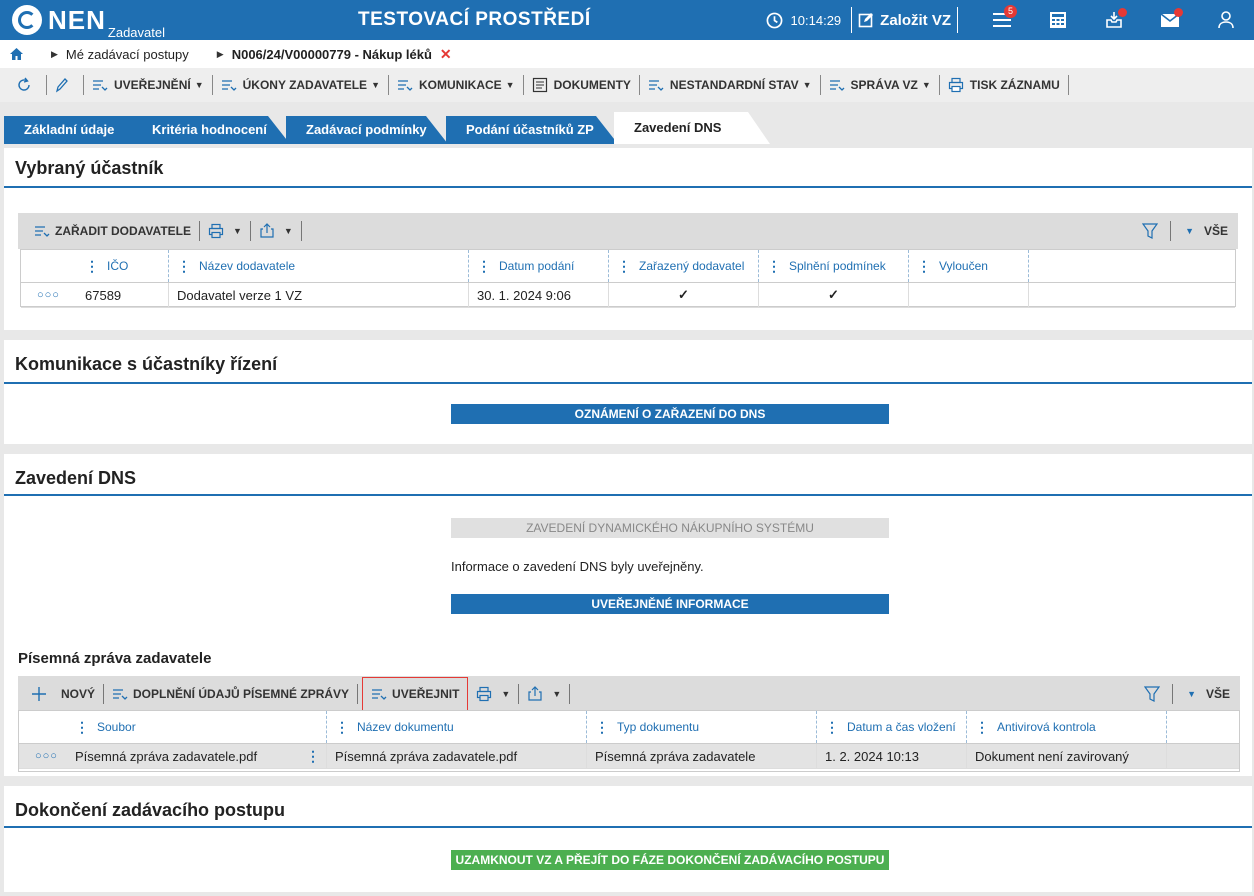 Image resolution: width=1254 pixels, height=896 pixels. Describe the element at coordinates (670, 604) in the screenshot. I see `published-info-button: UVEŘEJNĚNÉ INFORMACE` at that location.